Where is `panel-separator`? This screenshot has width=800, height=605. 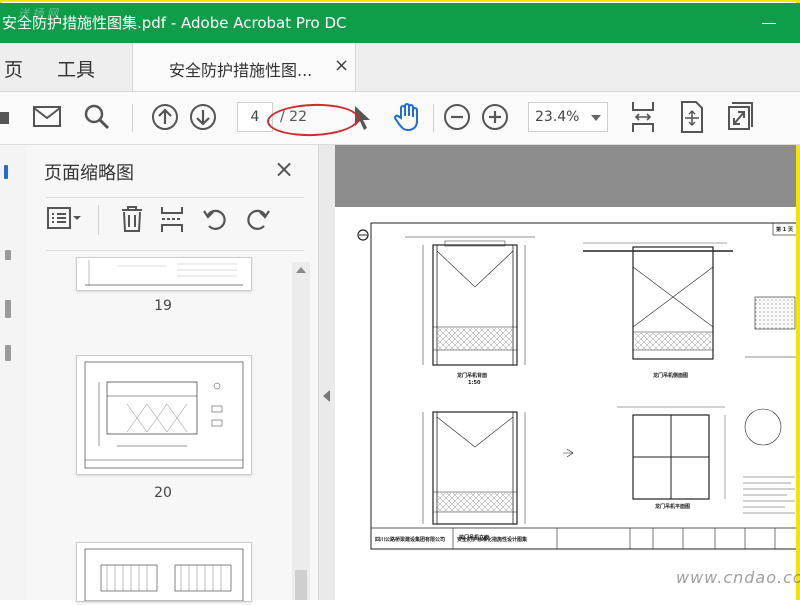 panel-separator is located at coordinates (98, 220).